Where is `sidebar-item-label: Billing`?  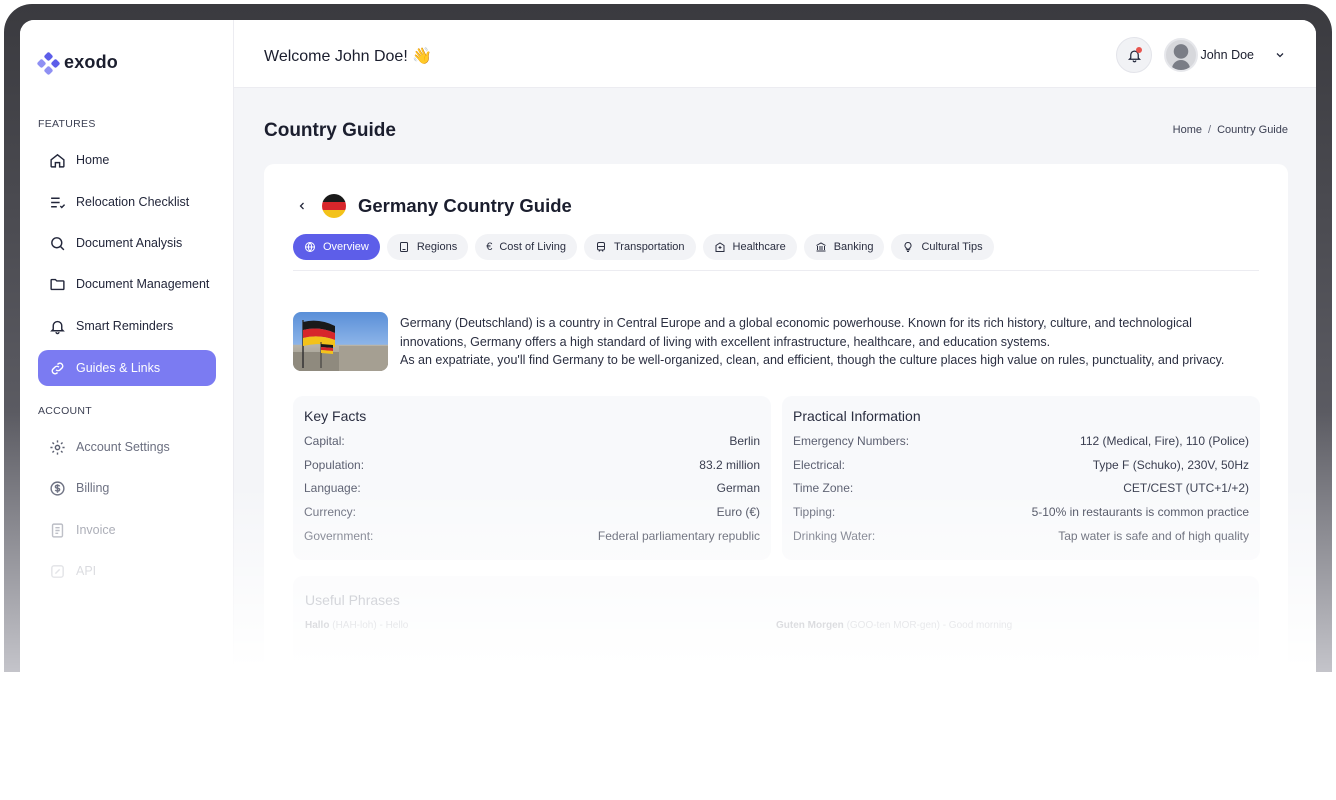 sidebar-item-label: Billing is located at coordinates (93, 488).